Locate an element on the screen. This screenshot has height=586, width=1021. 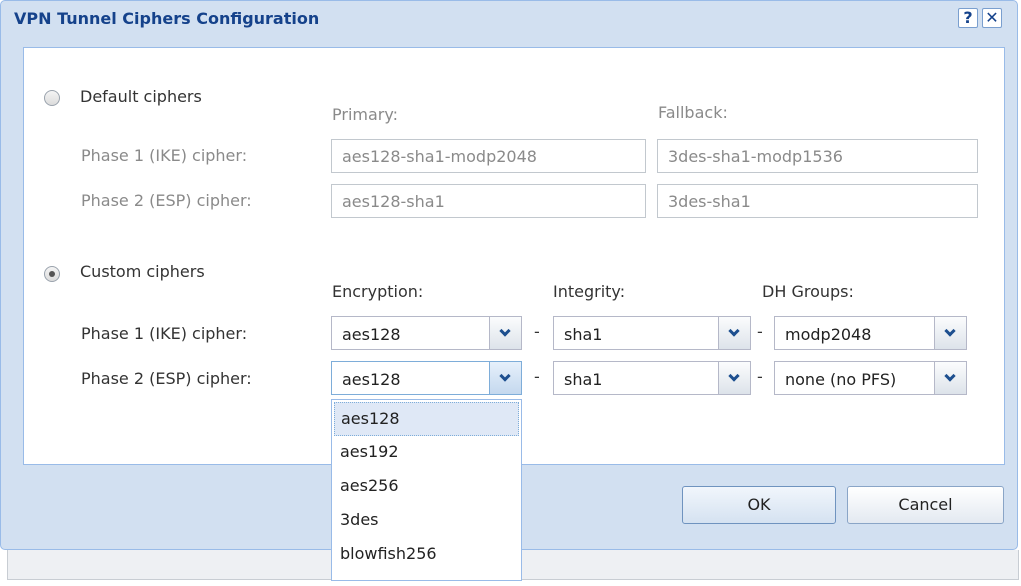
phase2-integrity-select: sha1 is located at coordinates (652, 378).